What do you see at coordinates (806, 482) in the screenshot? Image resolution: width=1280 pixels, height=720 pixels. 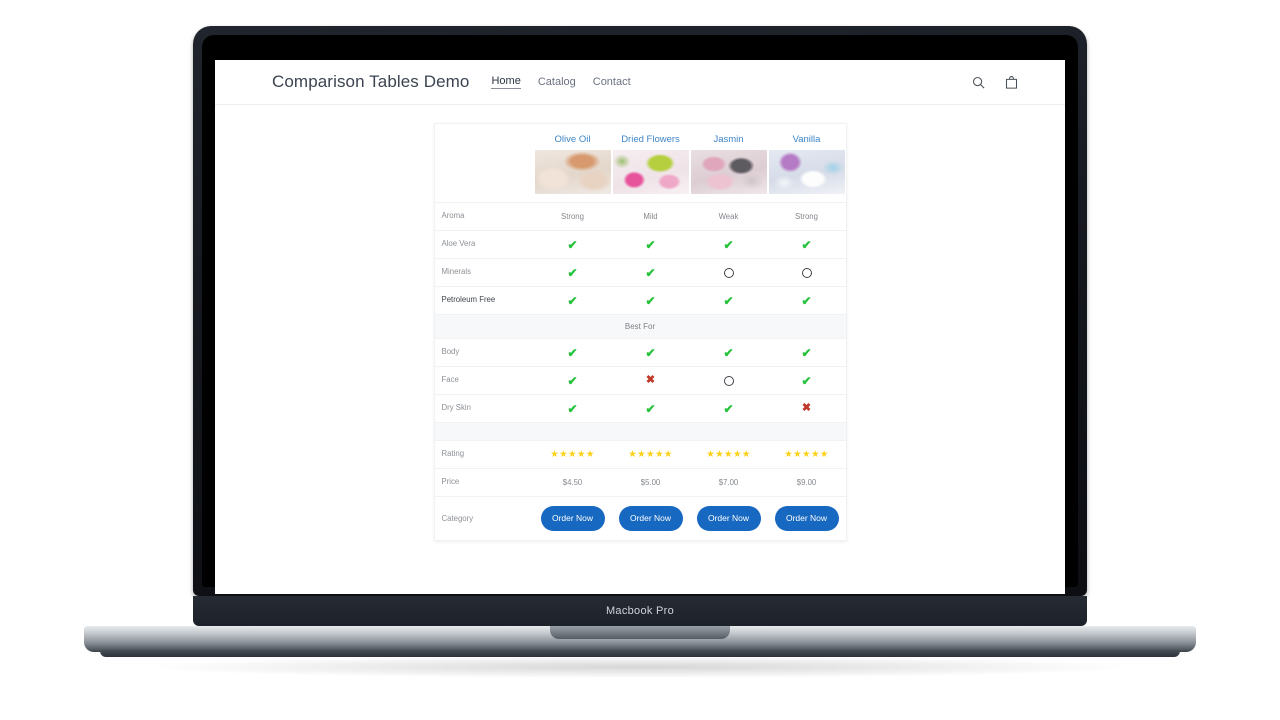 I see `cell-price: $9.00` at bounding box center [806, 482].